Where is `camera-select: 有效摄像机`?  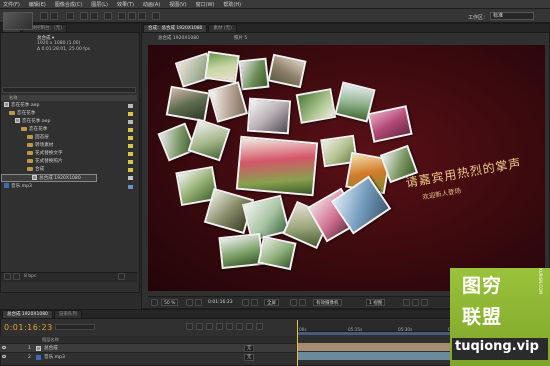
camera-select: 有效摄像机 is located at coordinates (327, 302).